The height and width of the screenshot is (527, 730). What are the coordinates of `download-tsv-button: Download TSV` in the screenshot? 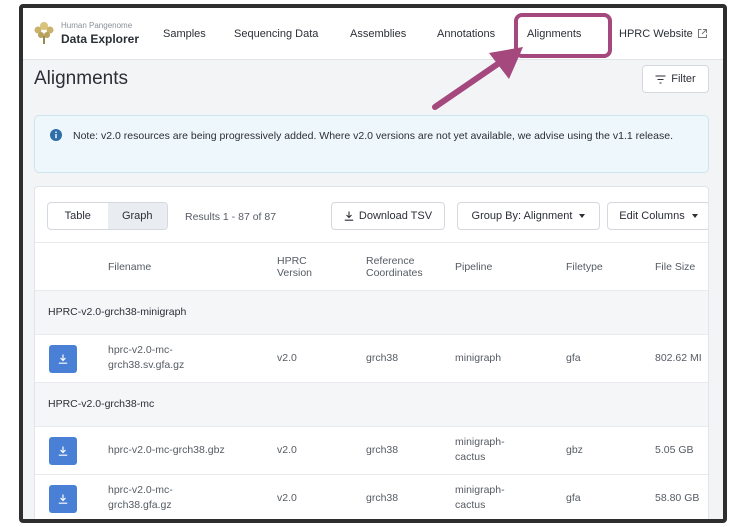 It's located at (388, 216).